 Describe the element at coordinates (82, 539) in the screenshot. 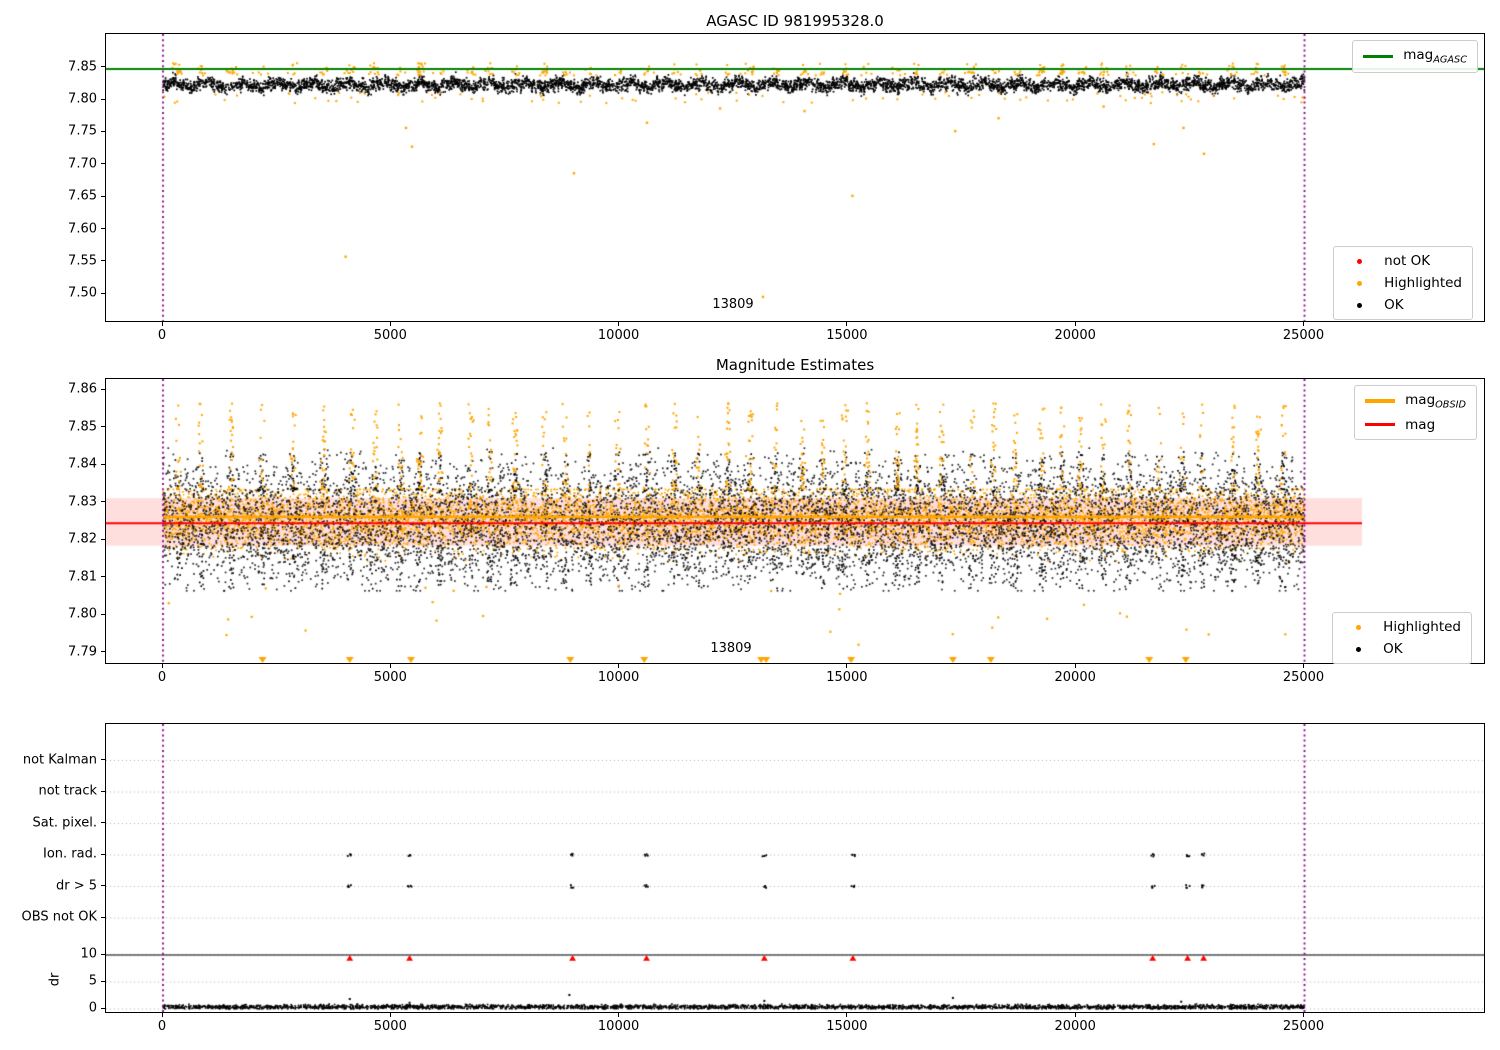

I see `y-tick-label: 7.82` at that location.